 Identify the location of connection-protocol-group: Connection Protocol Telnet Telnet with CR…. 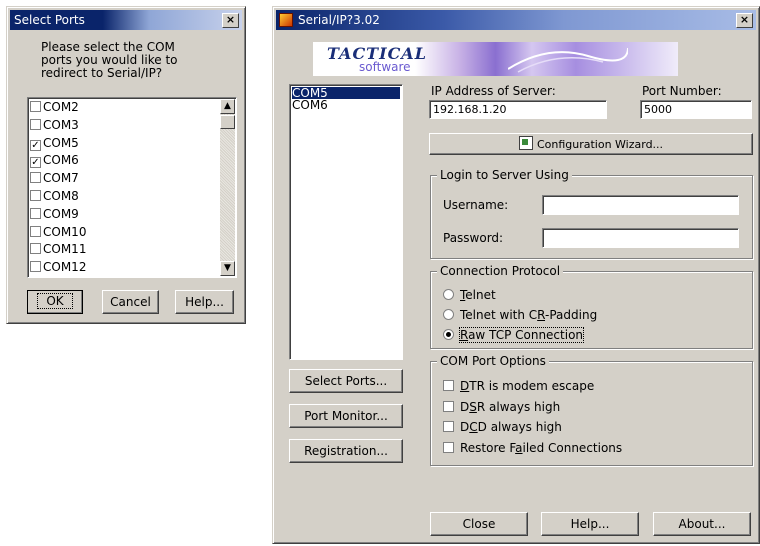
(591, 306).